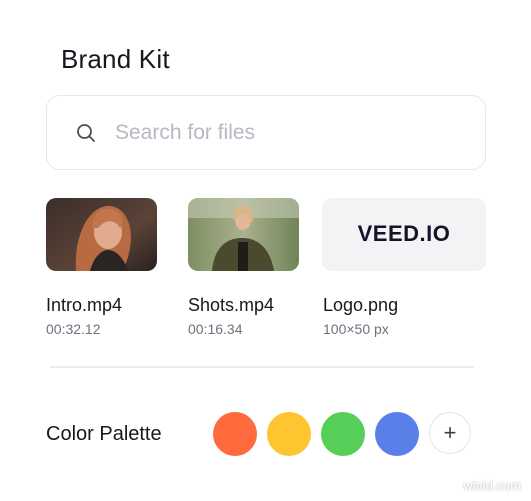  I want to click on file-dimensions: 100×50 px, so click(356, 329).